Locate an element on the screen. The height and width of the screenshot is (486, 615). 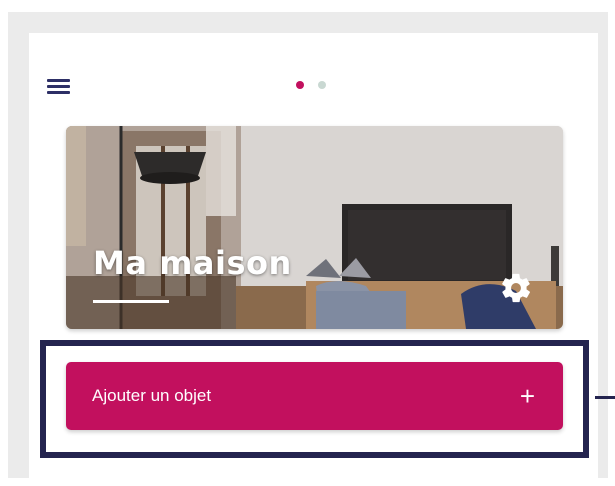
home-title: Ma maison is located at coordinates (192, 263).